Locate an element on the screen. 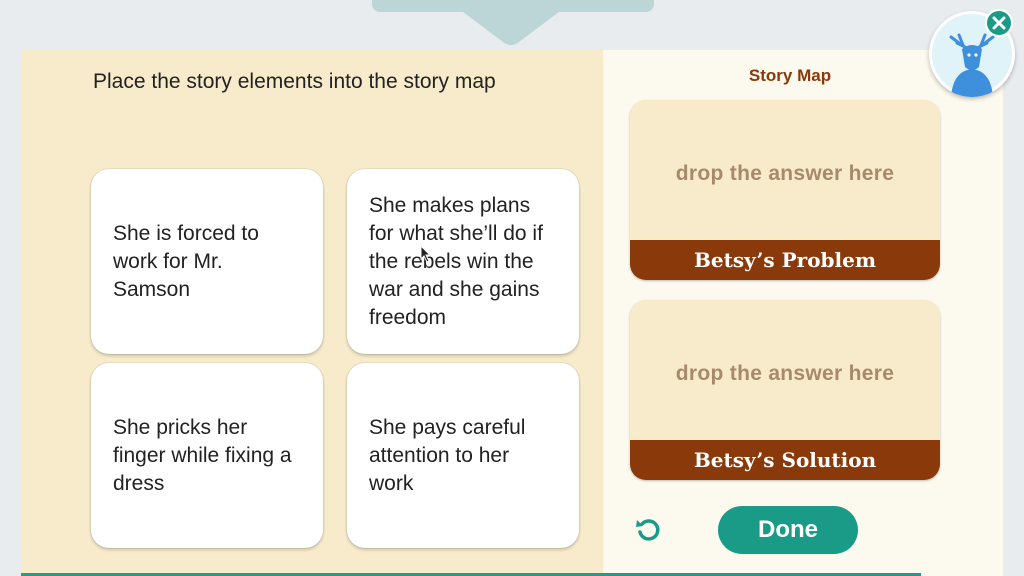  mouse-cursor-icon is located at coordinates (426, 254).